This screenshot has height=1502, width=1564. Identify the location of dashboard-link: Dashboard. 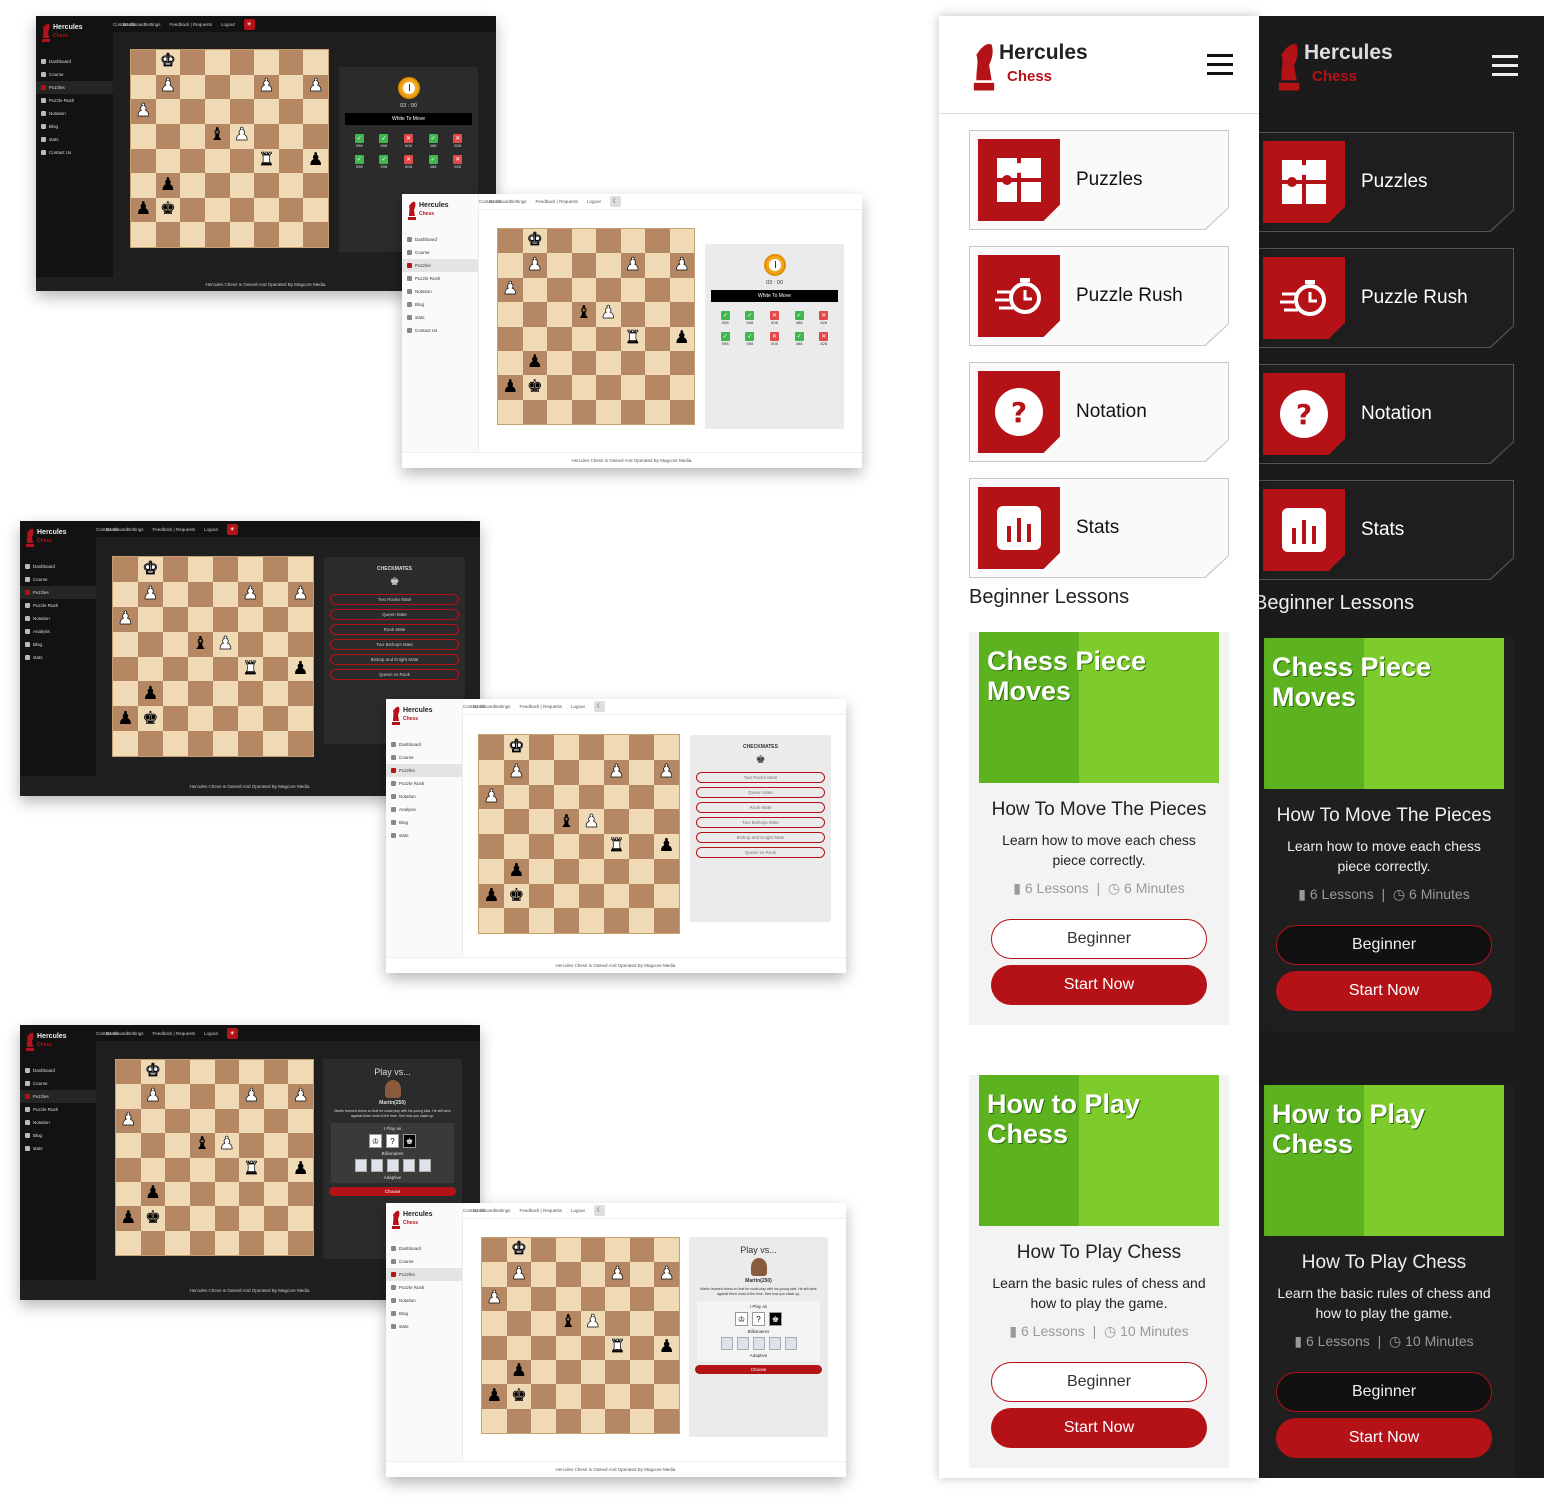
(484, 706).